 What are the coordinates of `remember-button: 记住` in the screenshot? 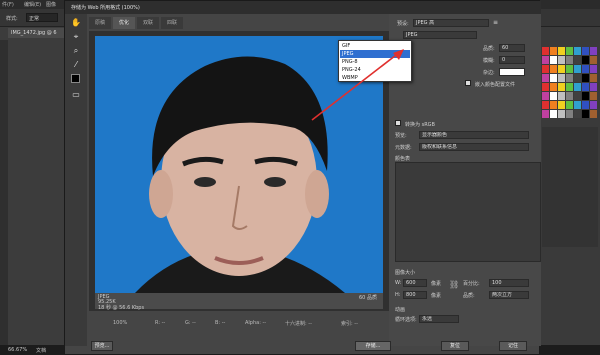 It's located at (513, 346).